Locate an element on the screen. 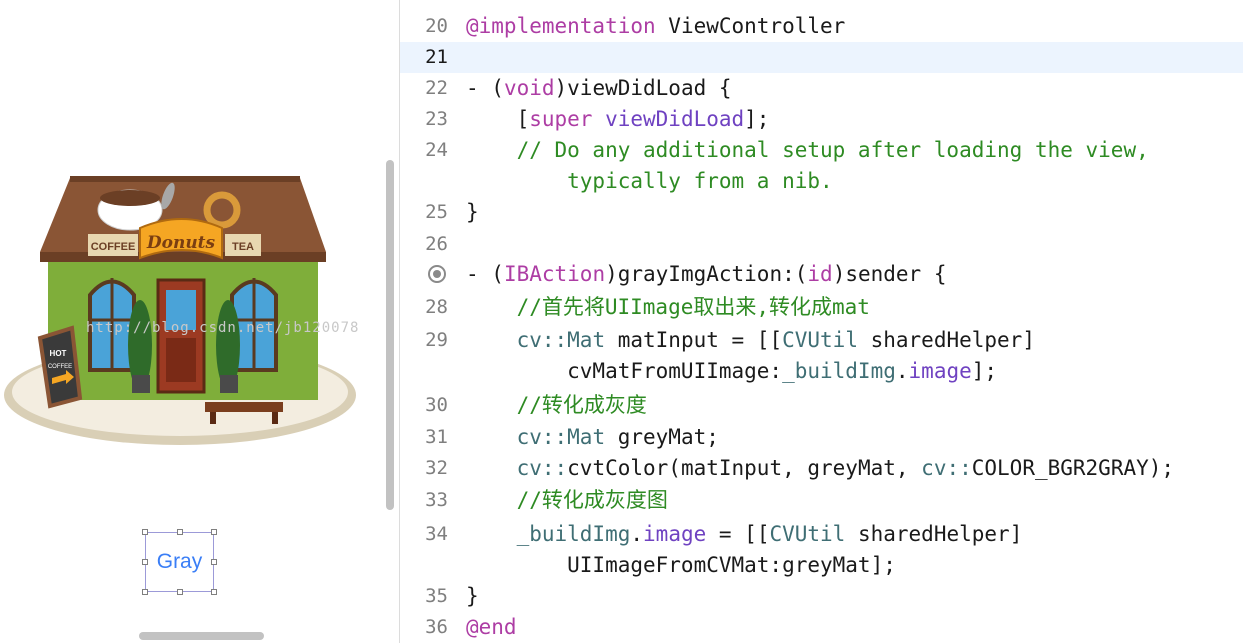  code-token: void is located at coordinates (529, 88).